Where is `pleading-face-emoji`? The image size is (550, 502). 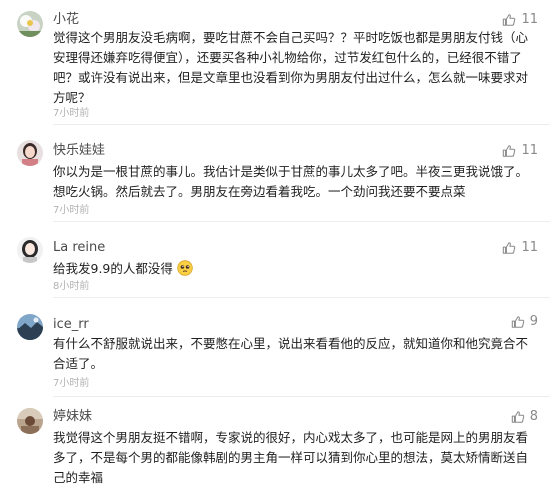
pleading-face-emoji is located at coordinates (185, 268).